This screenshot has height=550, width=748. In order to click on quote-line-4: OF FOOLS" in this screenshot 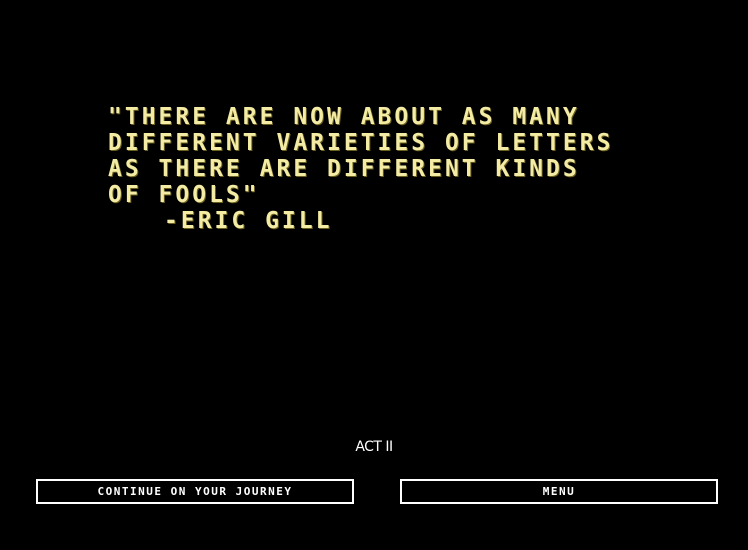, I will do `click(184, 195)`.